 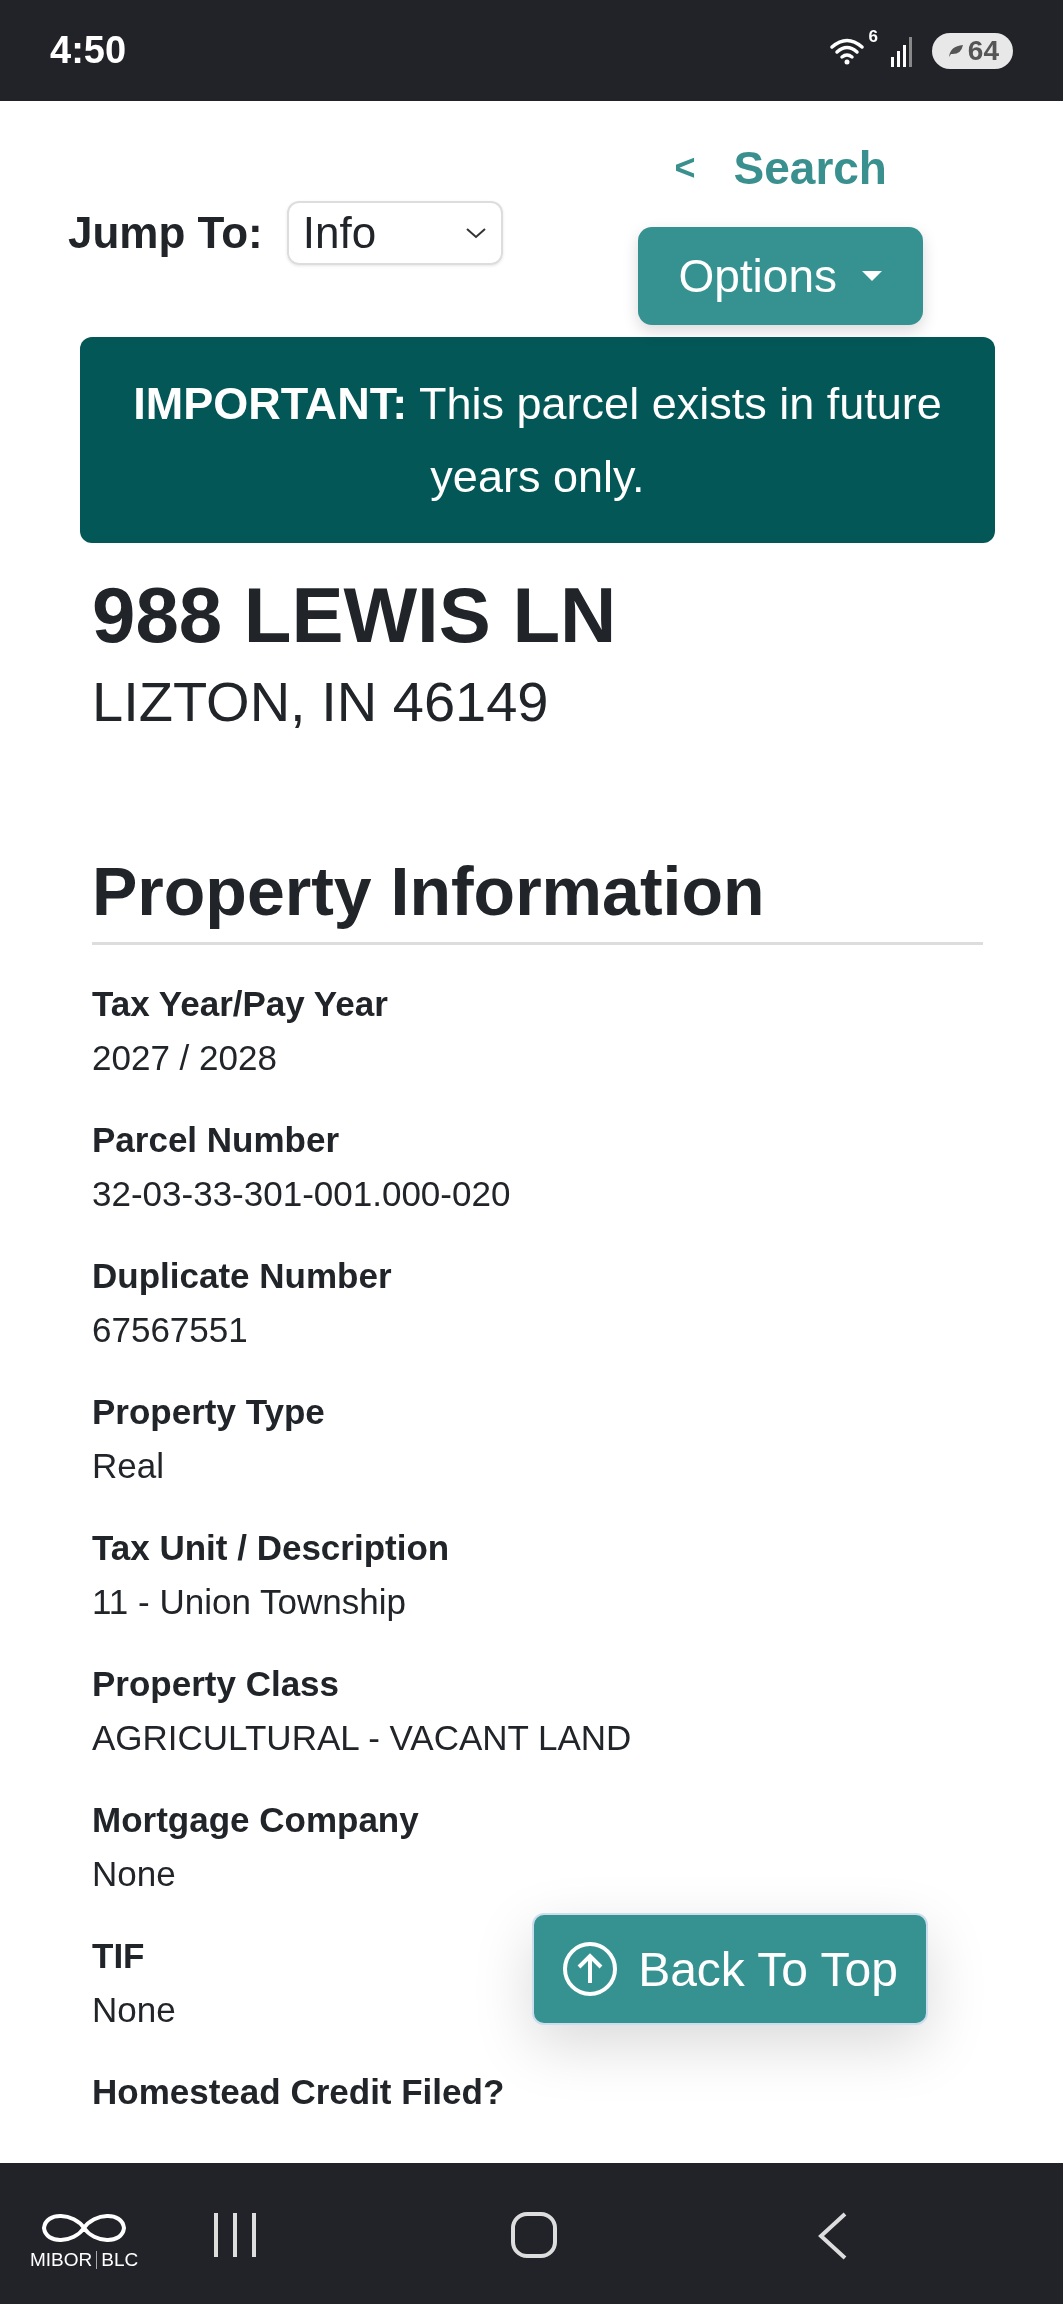 What do you see at coordinates (475, 233) in the screenshot?
I see `chevron-down-icon` at bounding box center [475, 233].